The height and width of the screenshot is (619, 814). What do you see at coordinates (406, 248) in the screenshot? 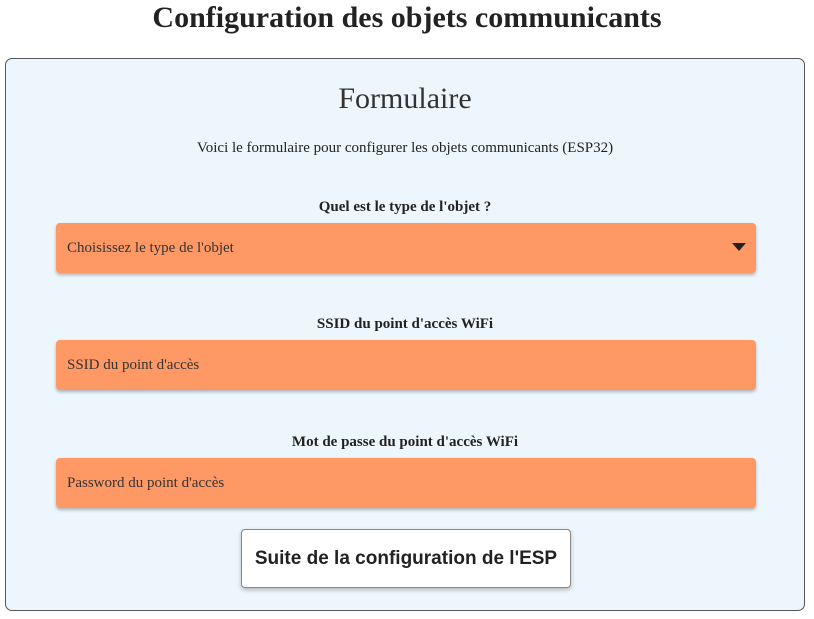
I see `object-type-select: Choisissez le type de l'objet` at bounding box center [406, 248].